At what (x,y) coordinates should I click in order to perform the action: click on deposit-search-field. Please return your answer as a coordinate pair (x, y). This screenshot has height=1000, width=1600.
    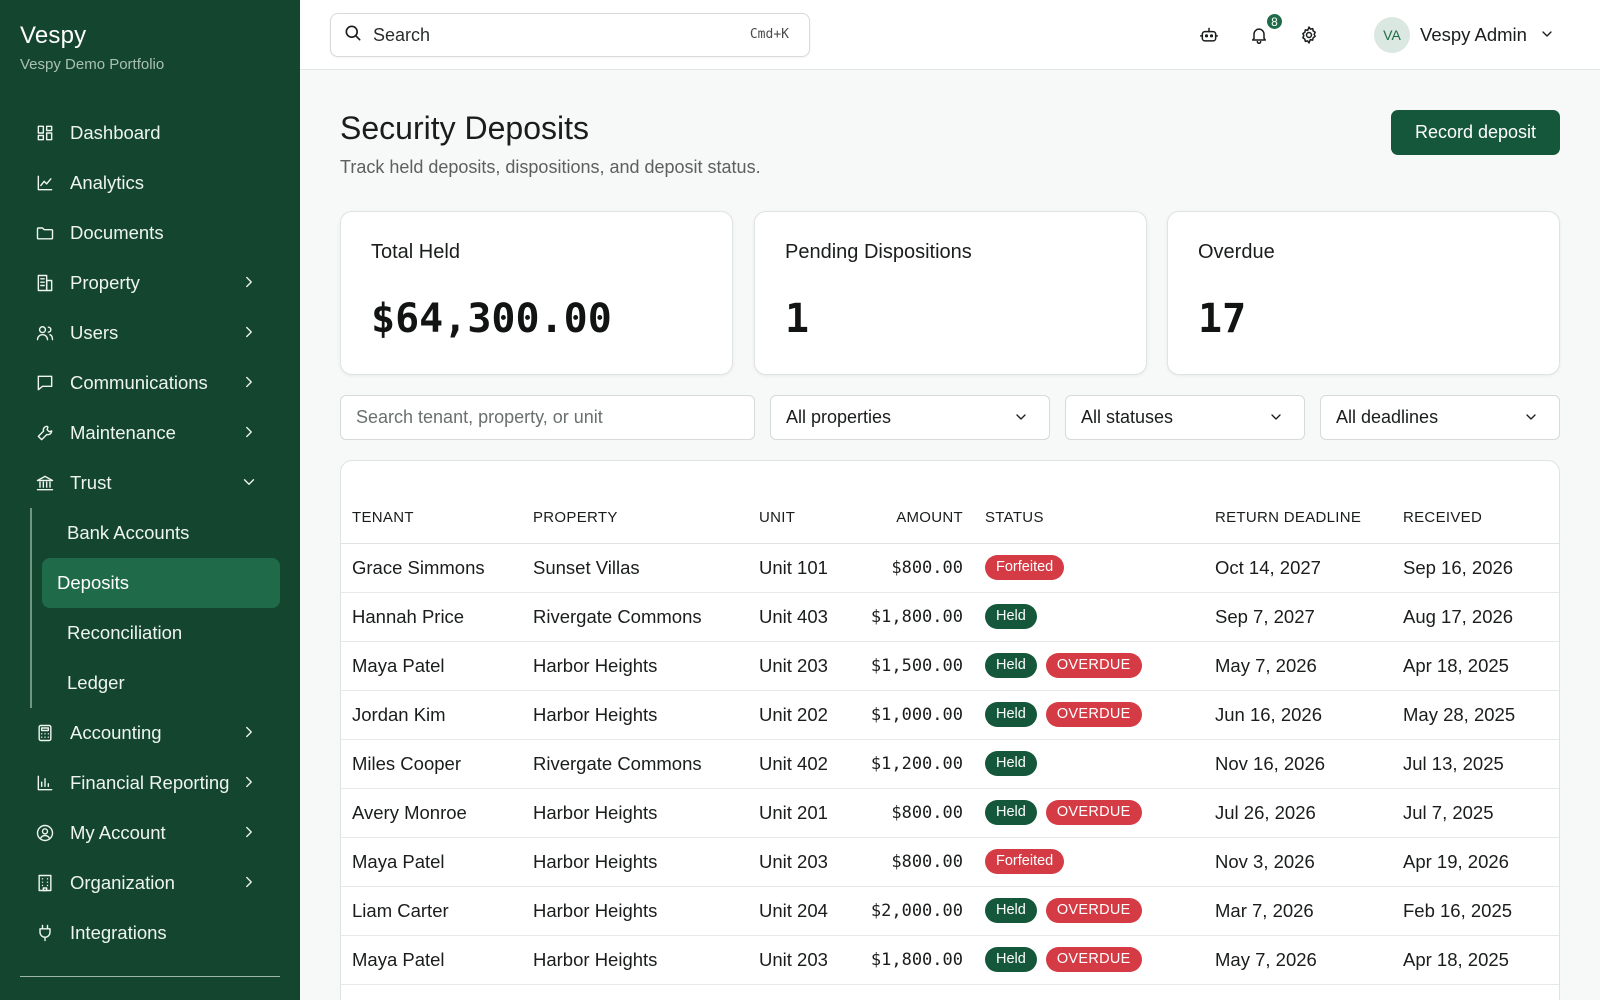
    Looking at the image, I should click on (547, 417).